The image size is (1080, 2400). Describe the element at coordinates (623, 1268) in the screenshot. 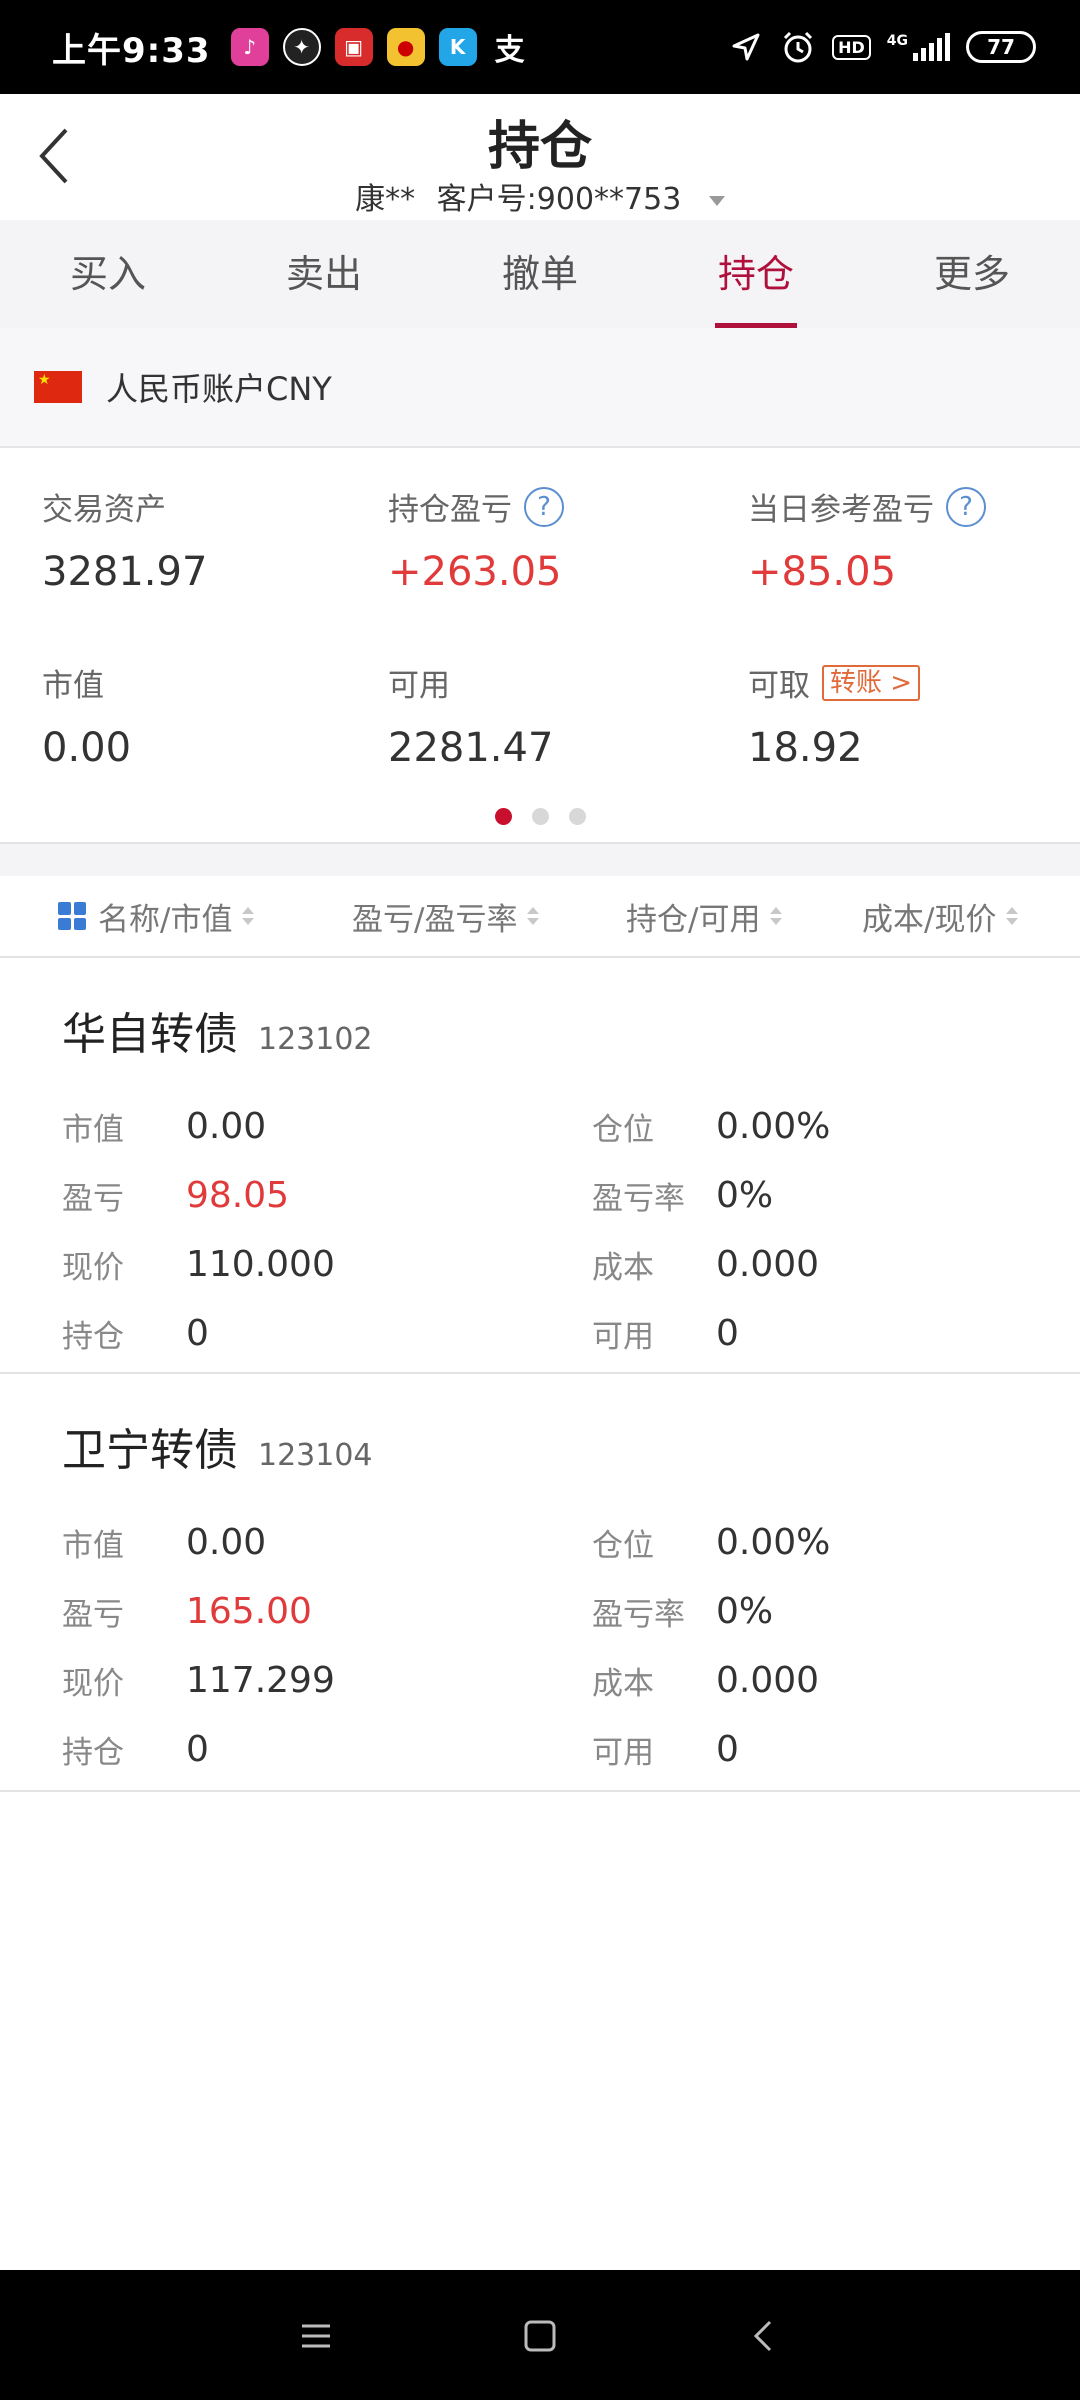

I see `field-label: 成本` at that location.